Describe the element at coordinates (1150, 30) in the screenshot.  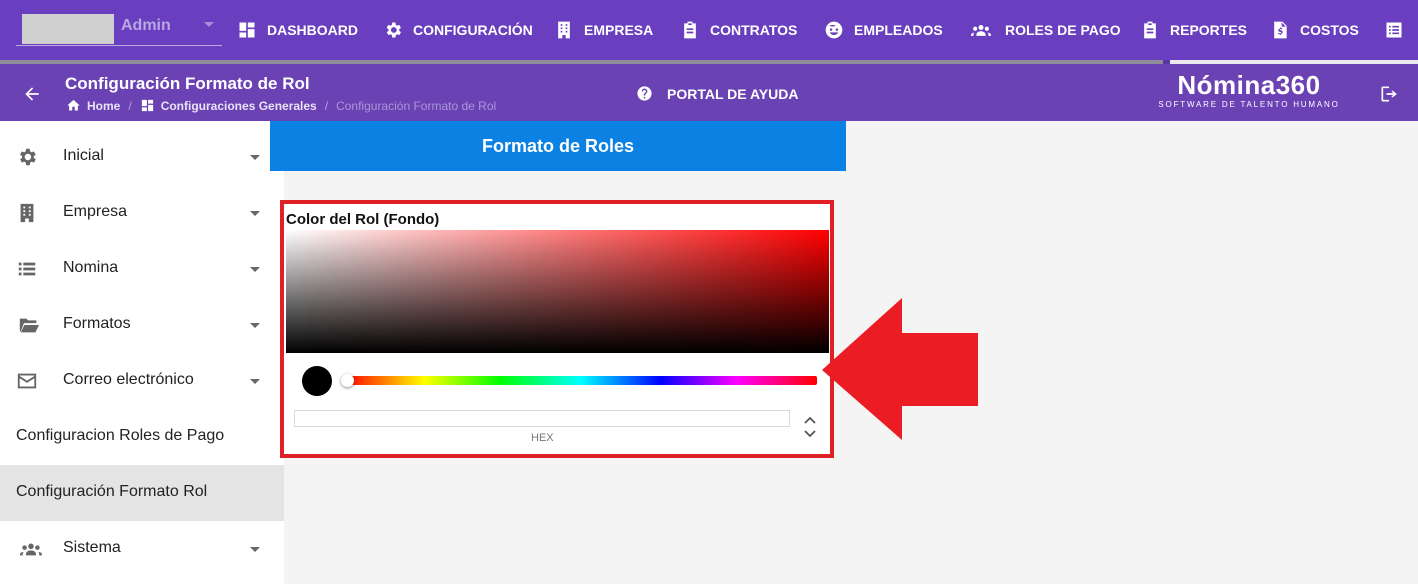
I see `clipboard-check-icon` at that location.